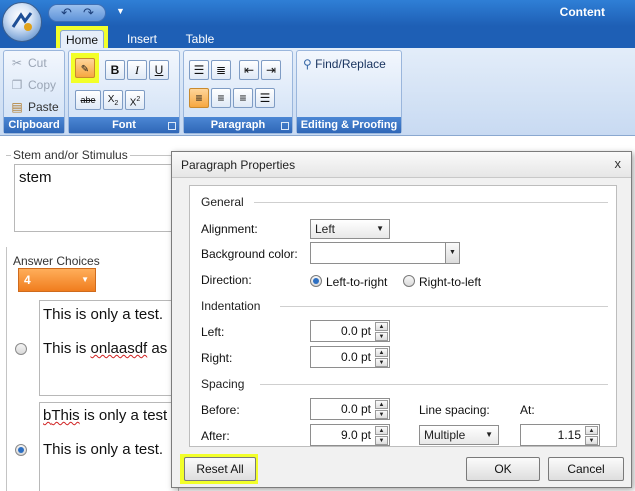 This screenshot has width=635, height=491. Describe the element at coordinates (172, 126) in the screenshot. I see `font-dialog-launcher` at that location.